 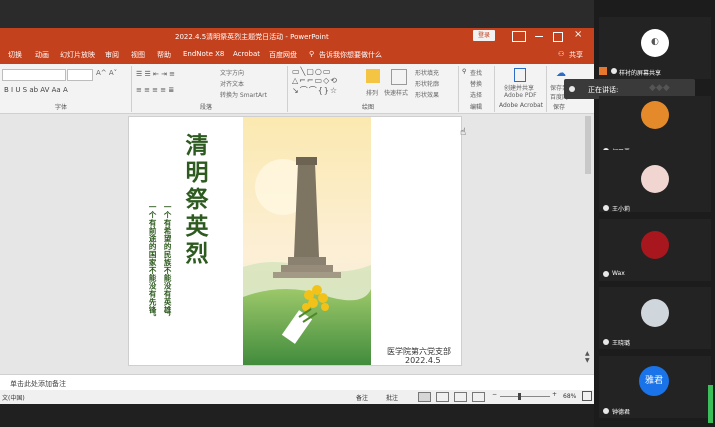 What do you see at coordinates (588, 360) in the screenshot?
I see `page-nav-icons: ▲ ▼` at bounding box center [588, 360].